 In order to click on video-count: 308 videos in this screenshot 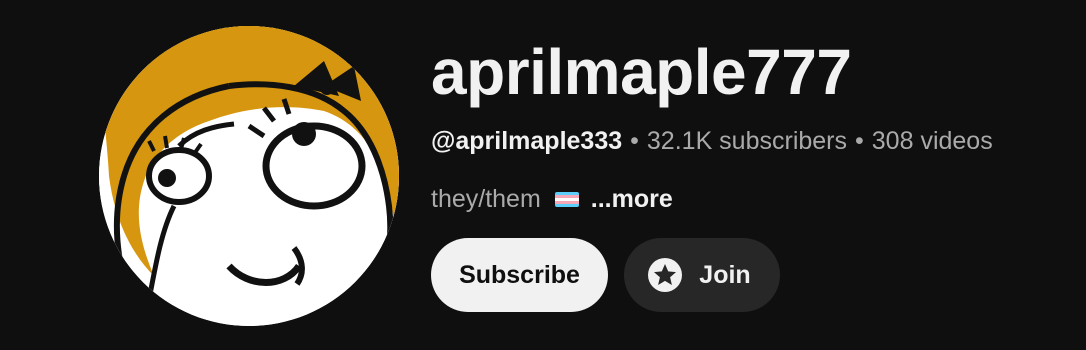, I will do `click(932, 141)`.